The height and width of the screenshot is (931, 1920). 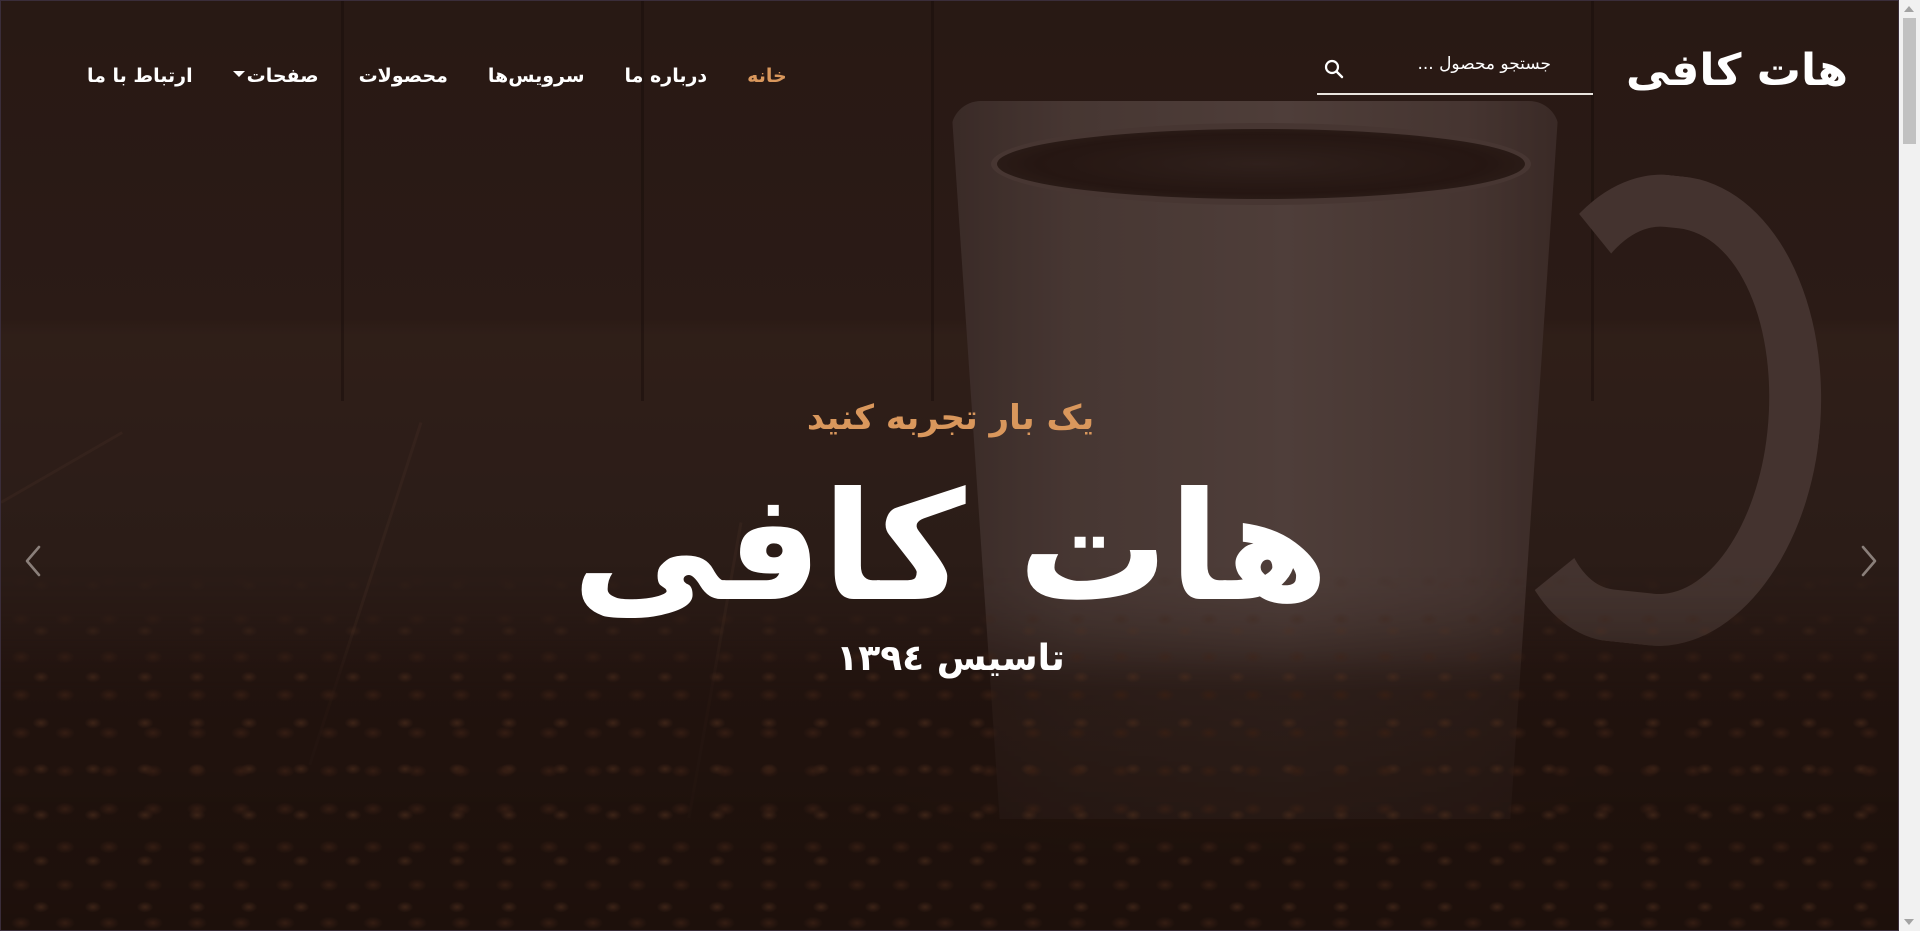 What do you see at coordinates (1909, 9) in the screenshot?
I see `scroll-up-icon` at bounding box center [1909, 9].